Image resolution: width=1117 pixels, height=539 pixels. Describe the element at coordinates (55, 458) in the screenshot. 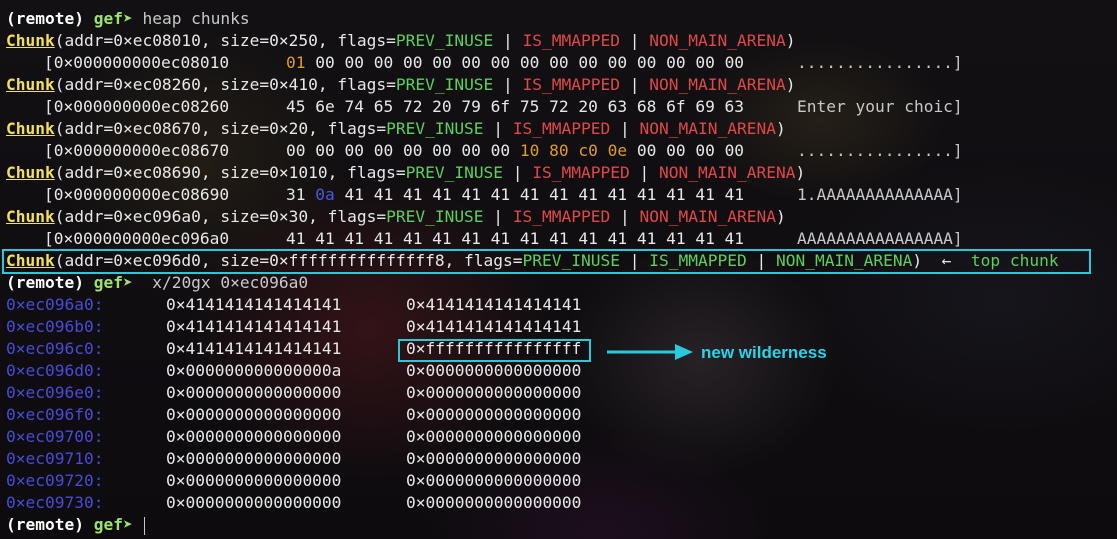

I see `memory-address: 0×ec09710:` at that location.